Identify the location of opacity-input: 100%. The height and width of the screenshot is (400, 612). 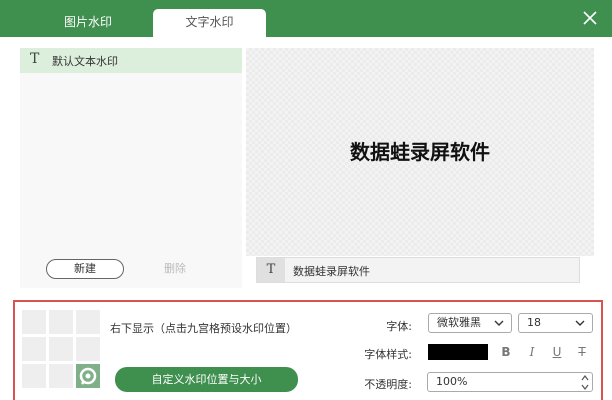
(510, 382).